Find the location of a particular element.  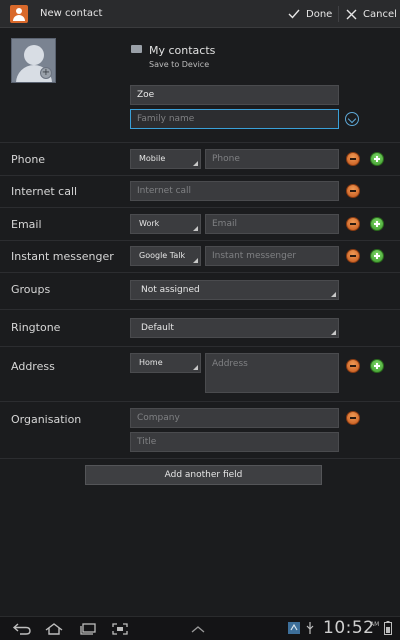

add-another-field-button: Add another field is located at coordinates (203, 475).